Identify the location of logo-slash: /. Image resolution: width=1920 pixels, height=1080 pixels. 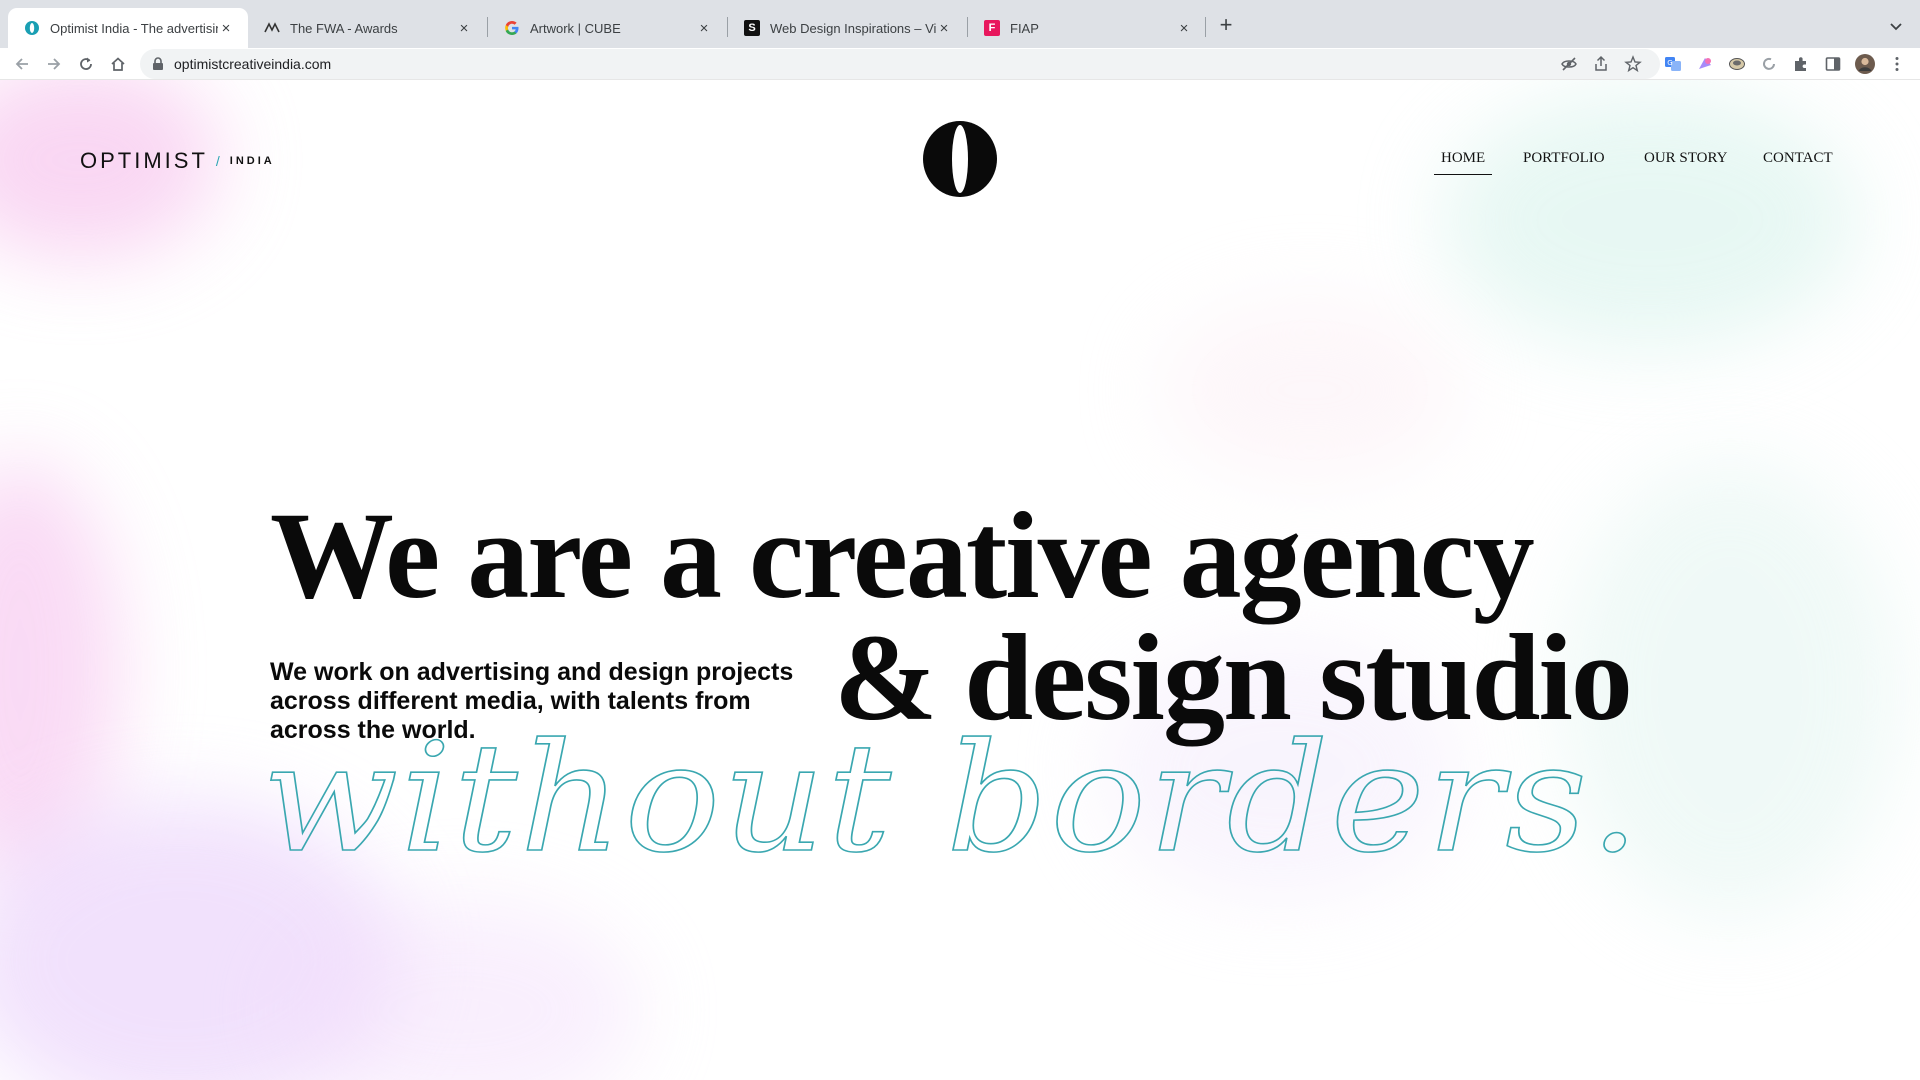
(217, 161).